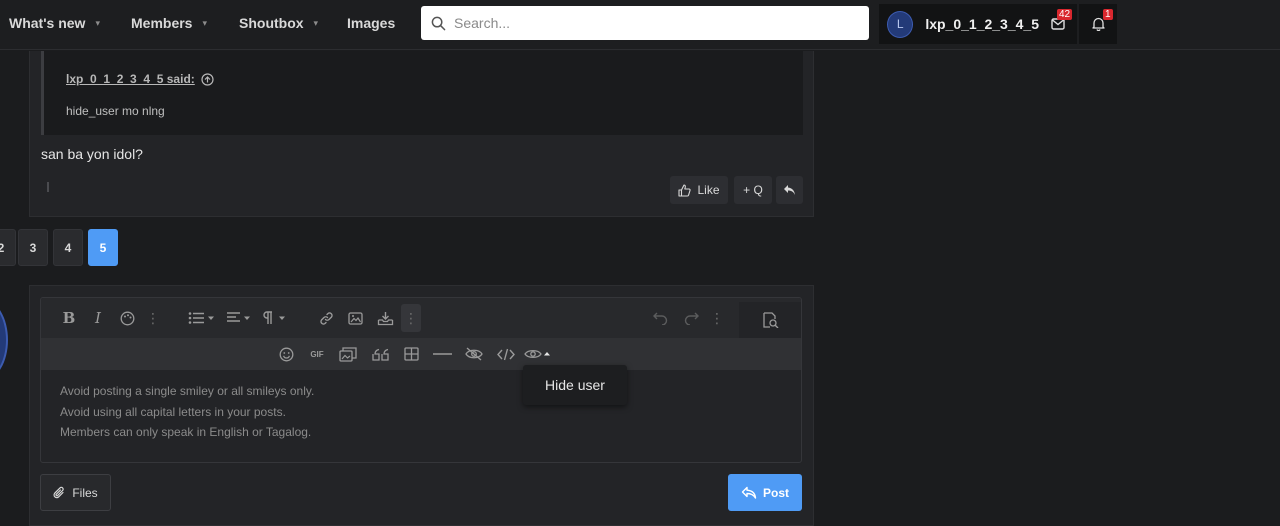  What do you see at coordinates (153, 318) in the screenshot?
I see `more-options-icon: ⋮` at bounding box center [153, 318].